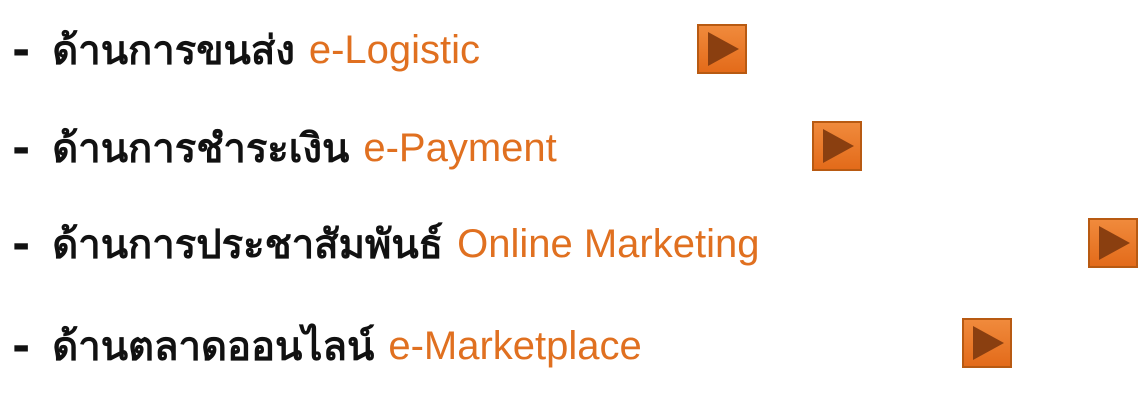  What do you see at coordinates (515, 345) in the screenshot?
I see `item-label-english: e-Marketplace` at bounding box center [515, 345].